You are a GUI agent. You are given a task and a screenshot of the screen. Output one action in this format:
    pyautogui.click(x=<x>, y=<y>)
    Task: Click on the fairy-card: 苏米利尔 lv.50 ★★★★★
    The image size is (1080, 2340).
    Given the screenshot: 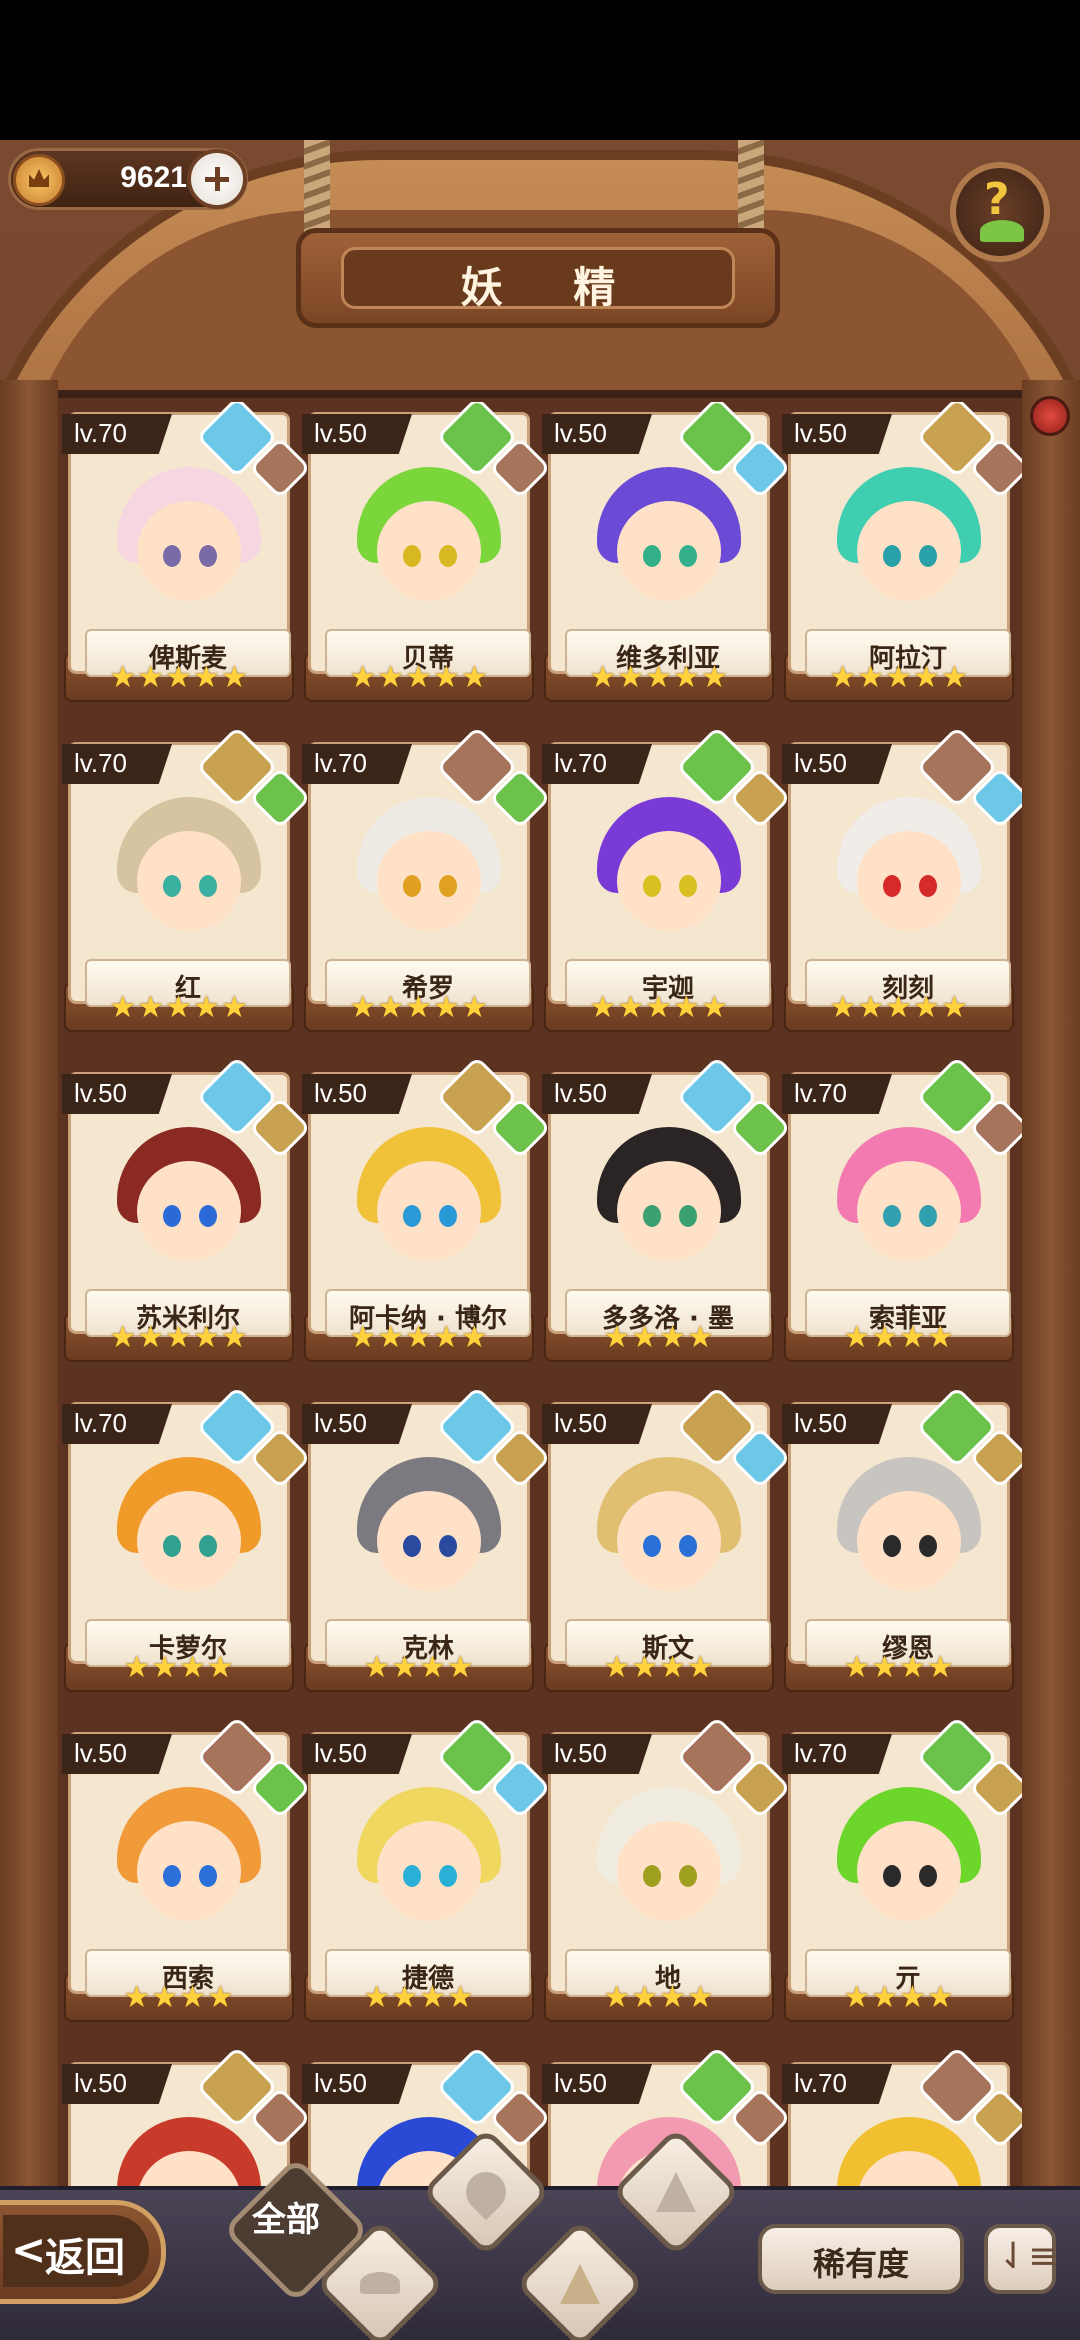 What is the action you would take?
    pyautogui.click(x=187, y=1208)
    